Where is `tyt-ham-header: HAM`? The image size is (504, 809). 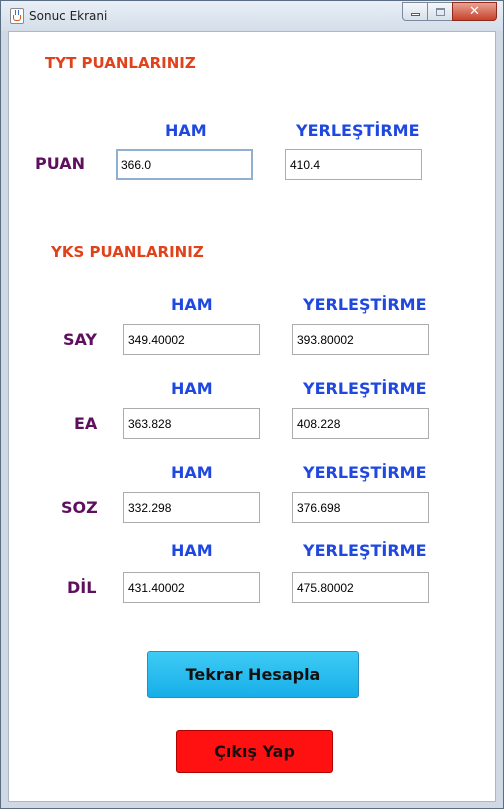 tyt-ham-header: HAM is located at coordinates (186, 130).